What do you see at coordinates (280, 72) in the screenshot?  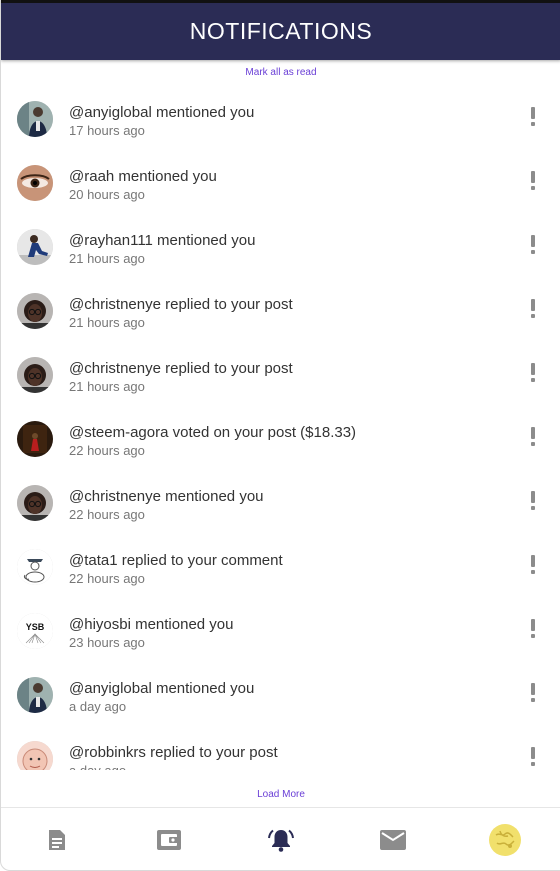 I see `mark-all-read-link: Mark all as read` at bounding box center [280, 72].